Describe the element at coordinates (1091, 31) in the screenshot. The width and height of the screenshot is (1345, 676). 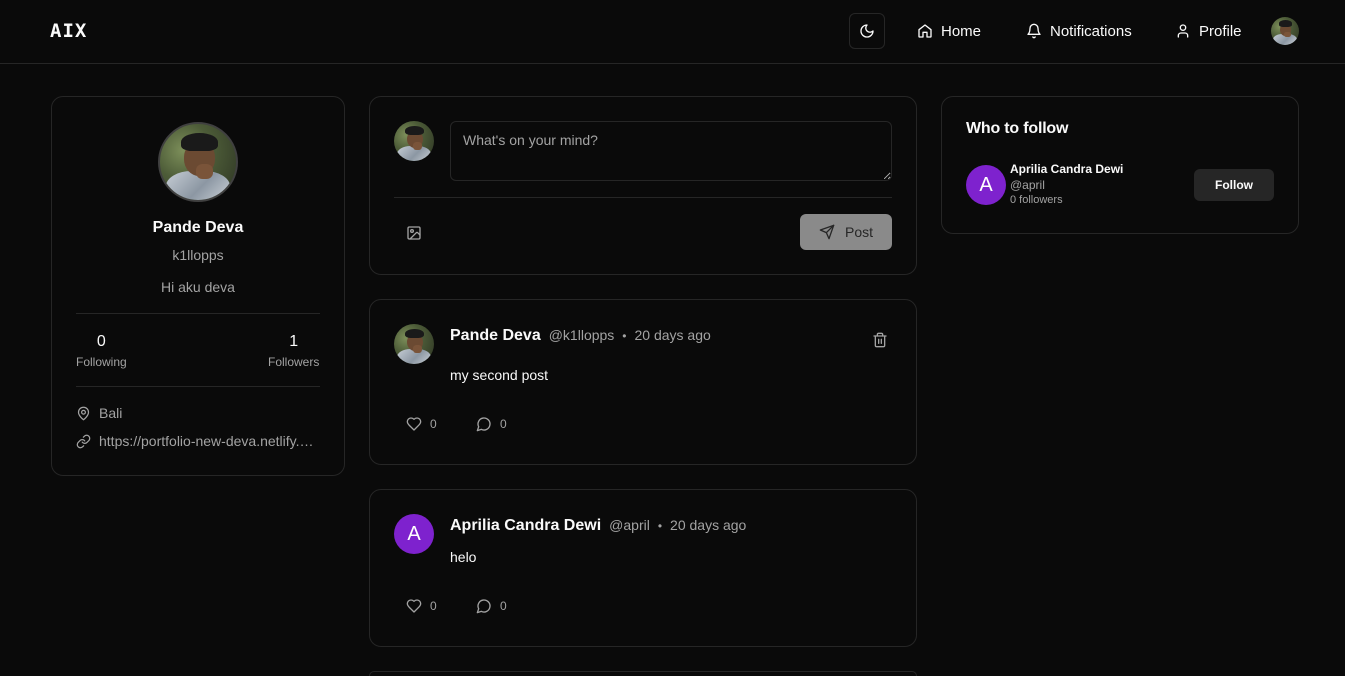
I see `nav-notifications-label: Notifications` at that location.